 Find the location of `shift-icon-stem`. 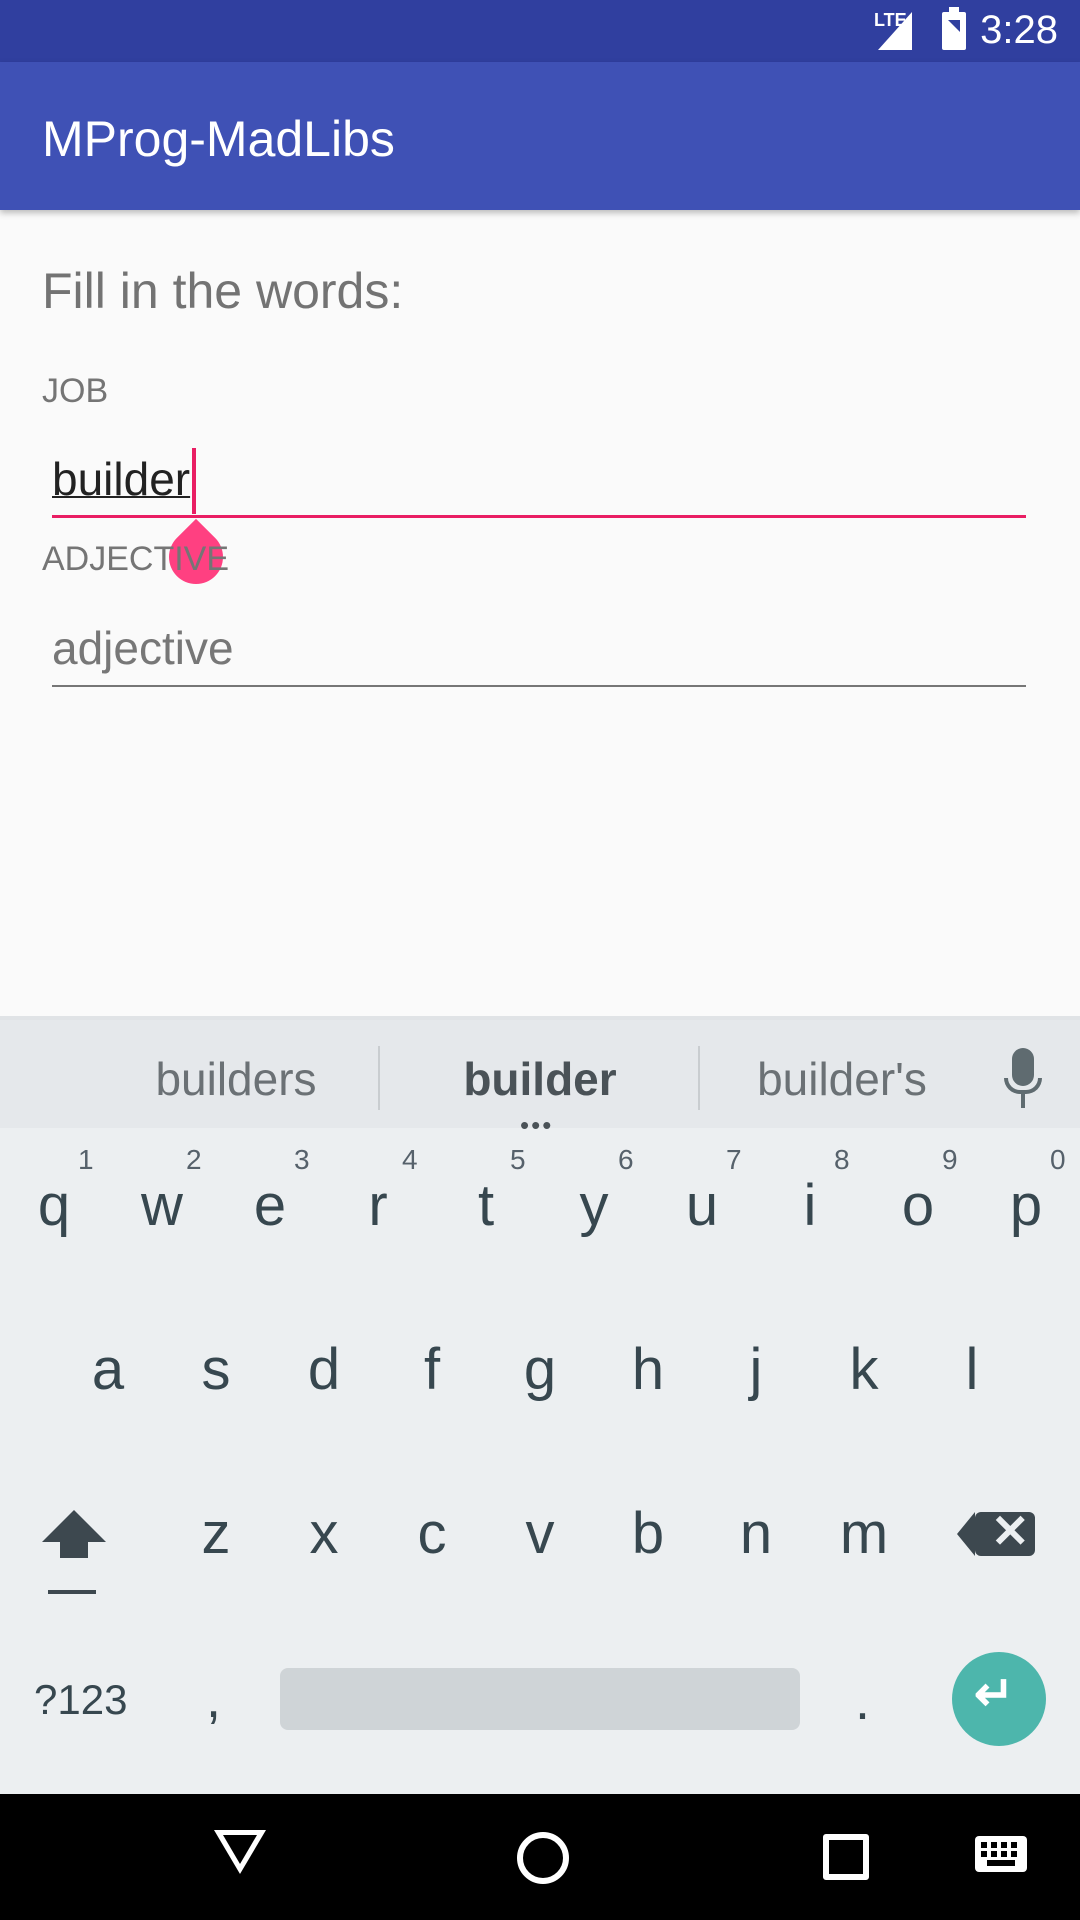

shift-icon-stem is located at coordinates (74, 1550).